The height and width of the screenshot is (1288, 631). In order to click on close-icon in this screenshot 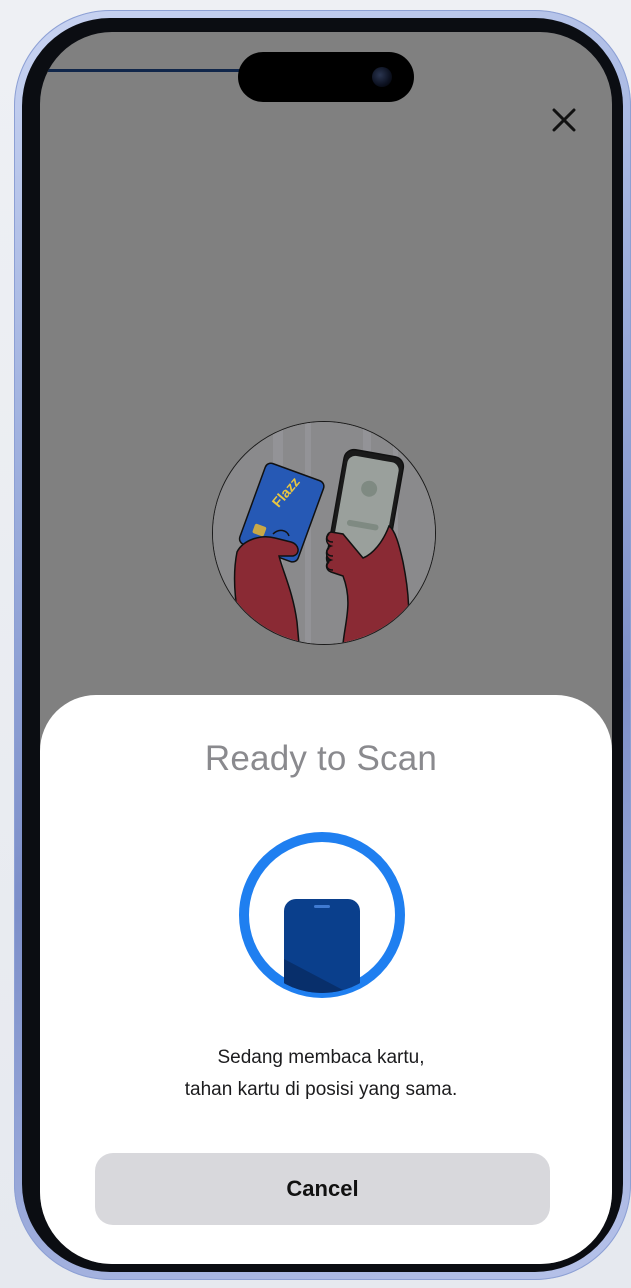, I will do `click(564, 120)`.